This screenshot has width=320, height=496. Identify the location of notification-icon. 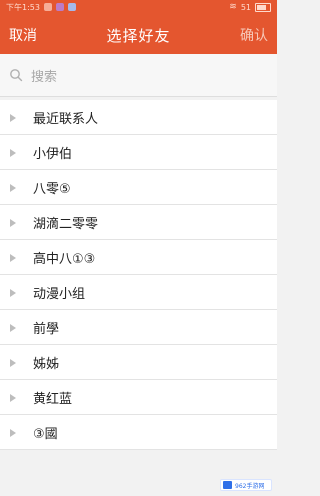
(47, 7).